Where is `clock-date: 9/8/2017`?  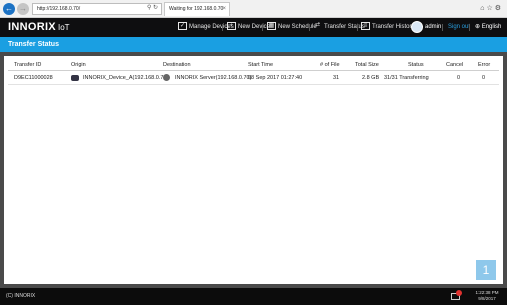
clock-date: 9/8/2017 is located at coordinates (487, 298).